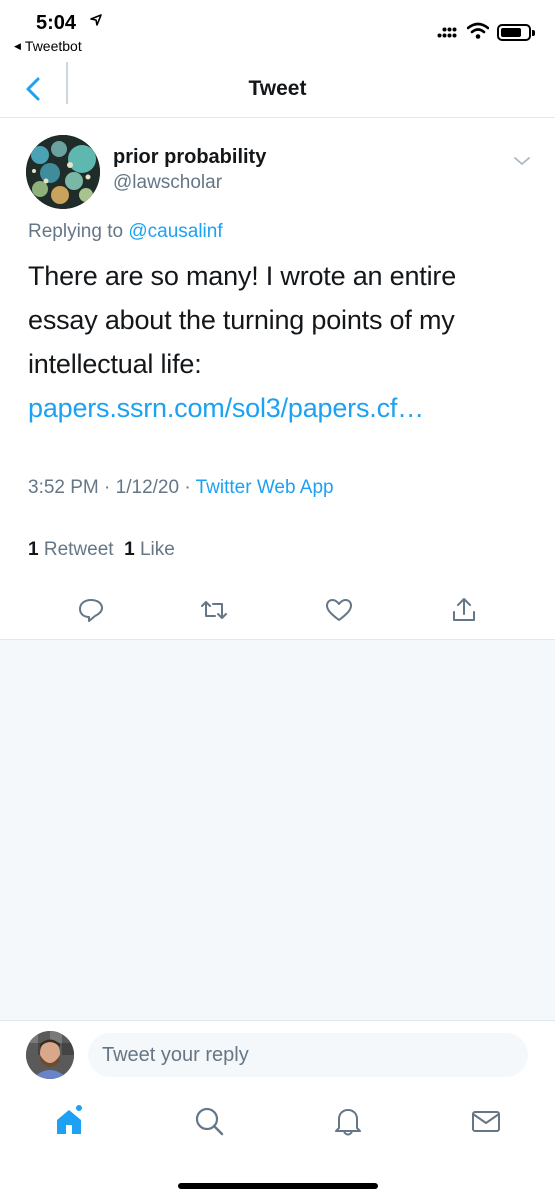  What do you see at coordinates (516, 32) in the screenshot?
I see `battery-icon` at bounding box center [516, 32].